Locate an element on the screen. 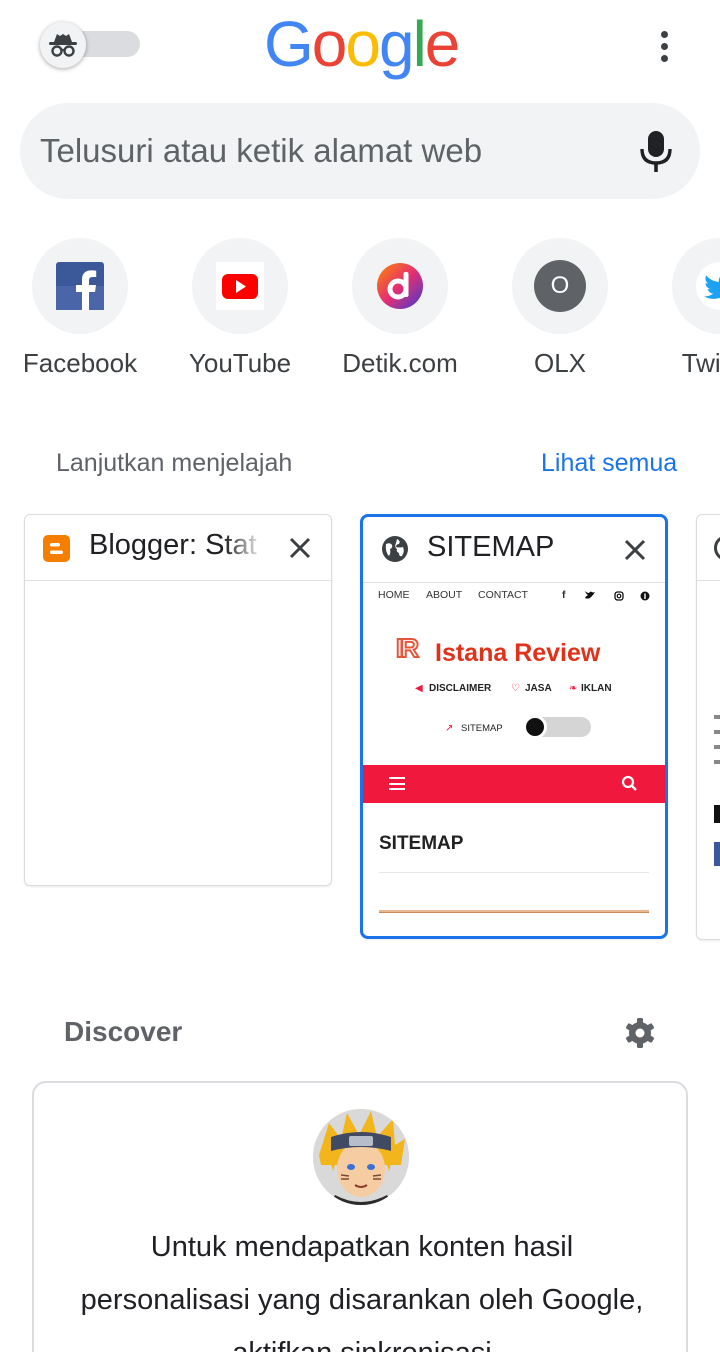 This screenshot has height=1352, width=720. olx-letter: O is located at coordinates (560, 286).